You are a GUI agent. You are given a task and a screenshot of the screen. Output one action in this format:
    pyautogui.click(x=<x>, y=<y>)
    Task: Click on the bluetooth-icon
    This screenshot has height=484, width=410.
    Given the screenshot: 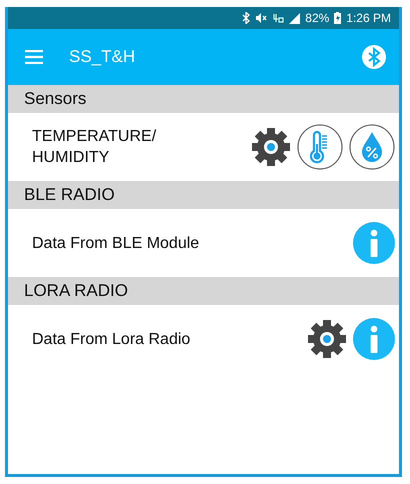 What is the action you would take?
    pyautogui.click(x=246, y=18)
    